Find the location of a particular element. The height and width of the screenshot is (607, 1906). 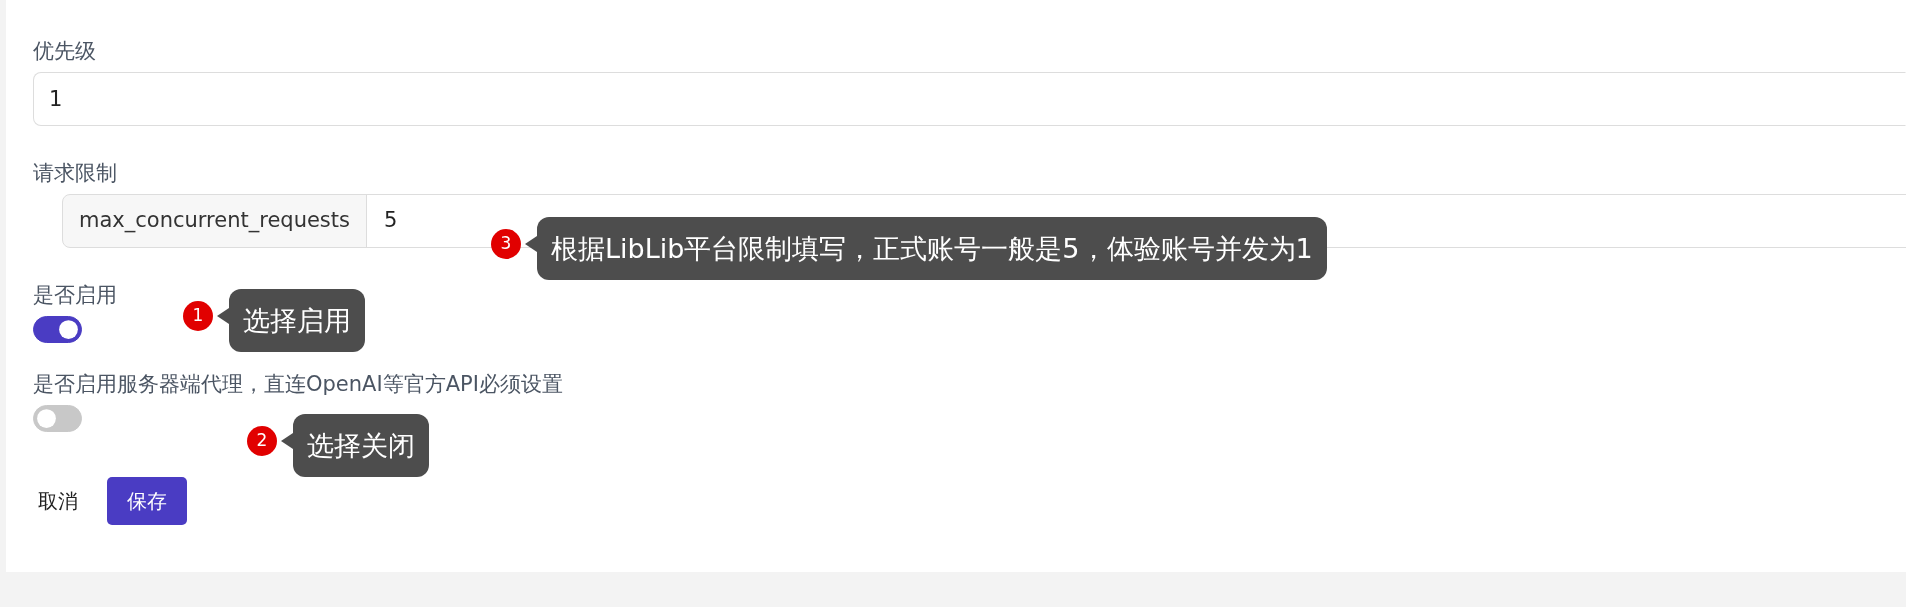

field-label: 优先级 is located at coordinates (64, 51).